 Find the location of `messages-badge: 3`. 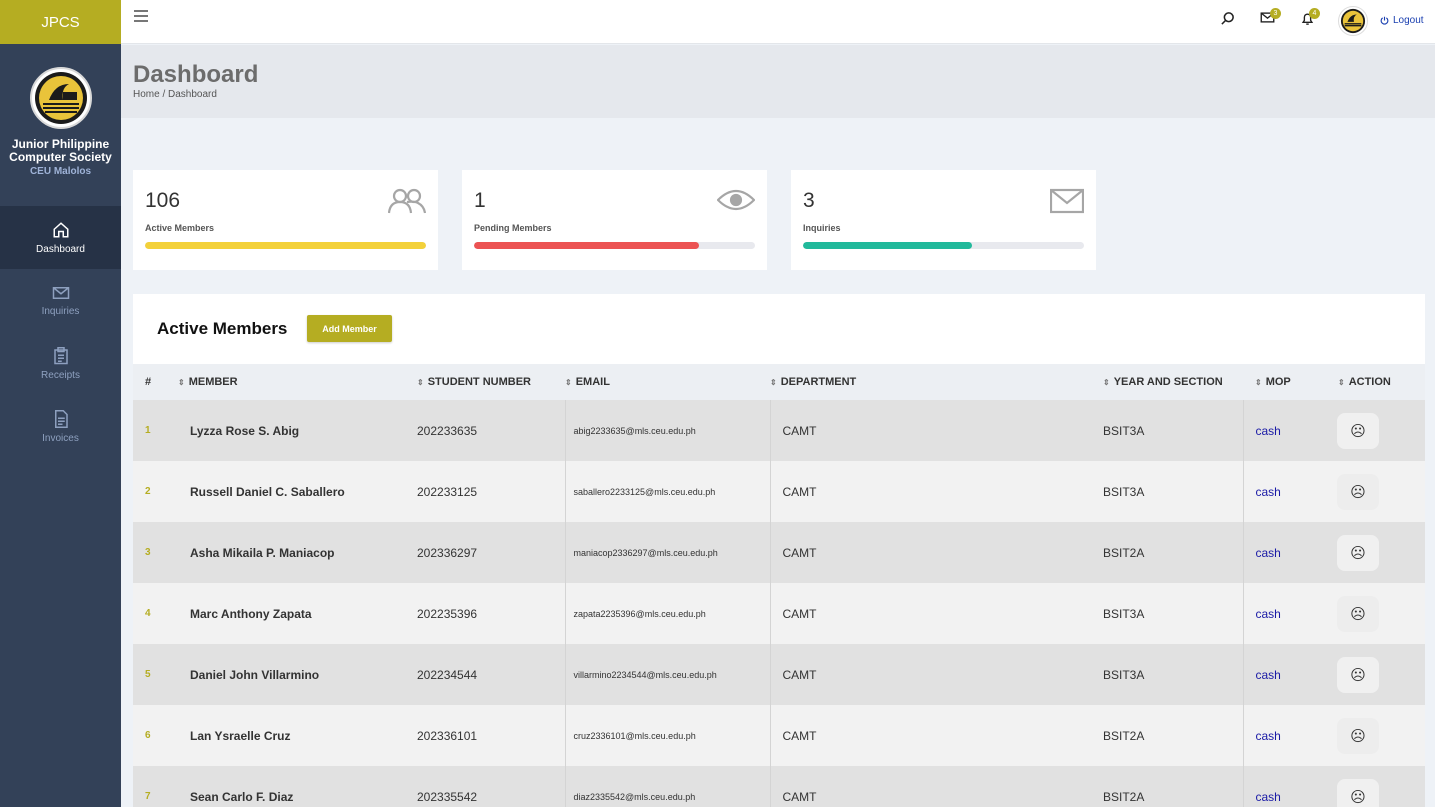

messages-badge: 3 is located at coordinates (1275, 13).